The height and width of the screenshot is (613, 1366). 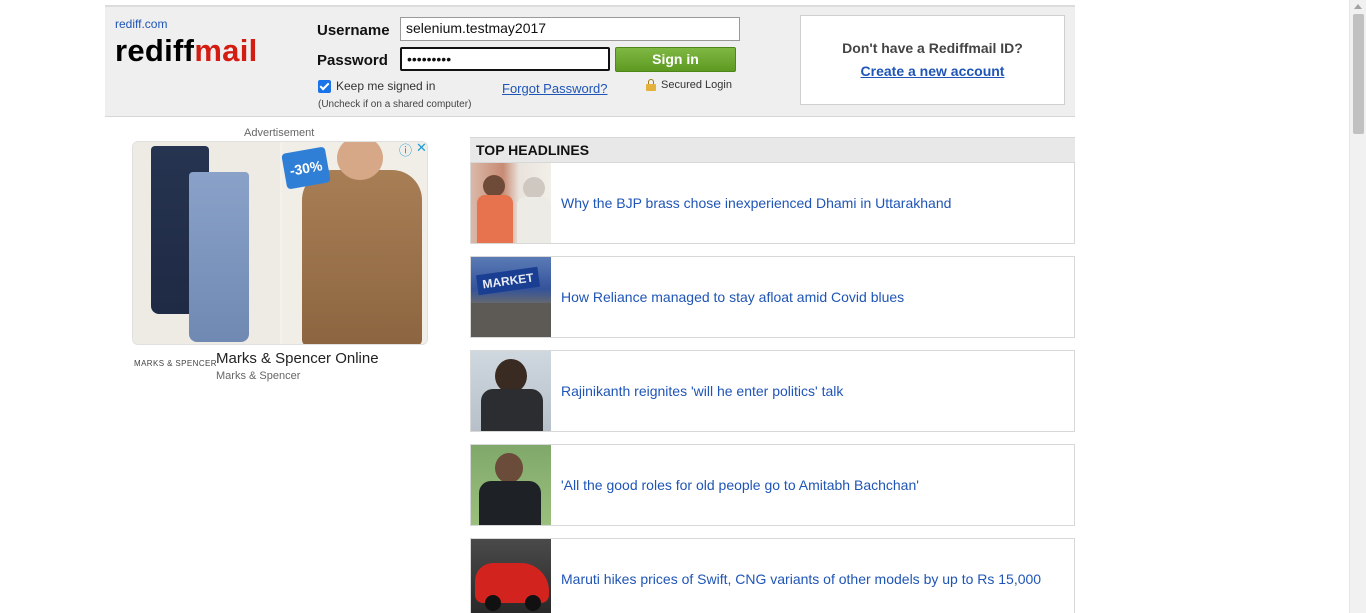 What do you see at coordinates (508, 281) in the screenshot?
I see `market-sign: MARKET` at bounding box center [508, 281].